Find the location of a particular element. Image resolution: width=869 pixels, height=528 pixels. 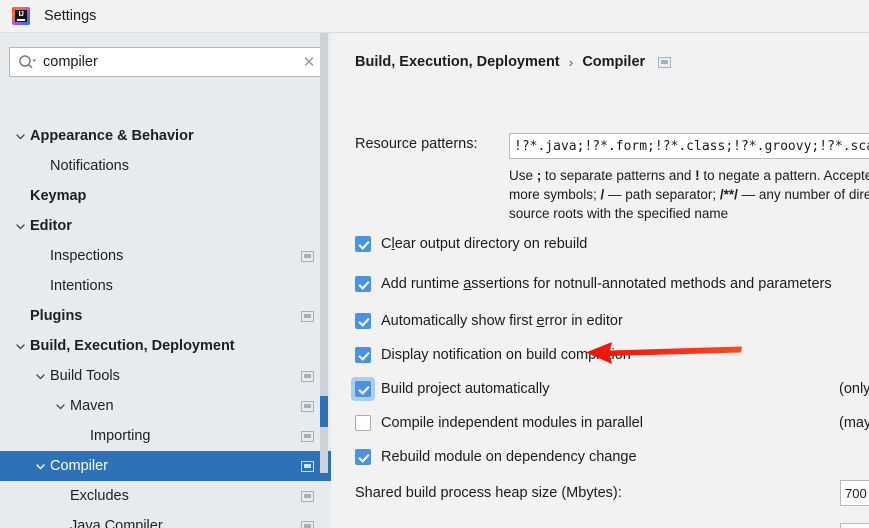

checkbox-display-notification-on-build: Display notification on build completion is located at coordinates (493, 355).